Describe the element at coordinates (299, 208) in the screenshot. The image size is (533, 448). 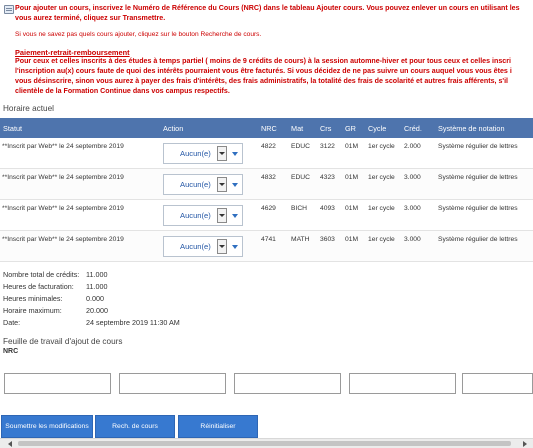
I see `cell-mat: BICH` at that location.